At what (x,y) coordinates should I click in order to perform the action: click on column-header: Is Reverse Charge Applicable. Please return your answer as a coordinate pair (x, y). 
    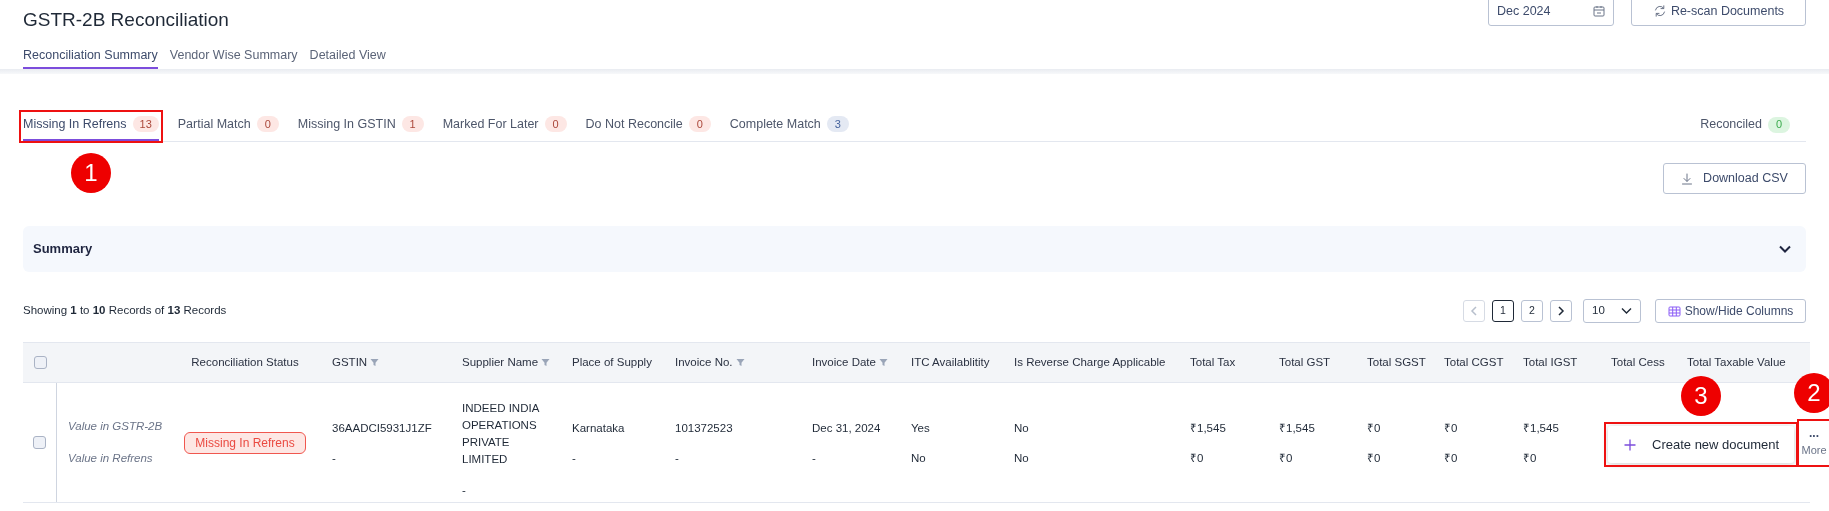
    Looking at the image, I should click on (1090, 362).